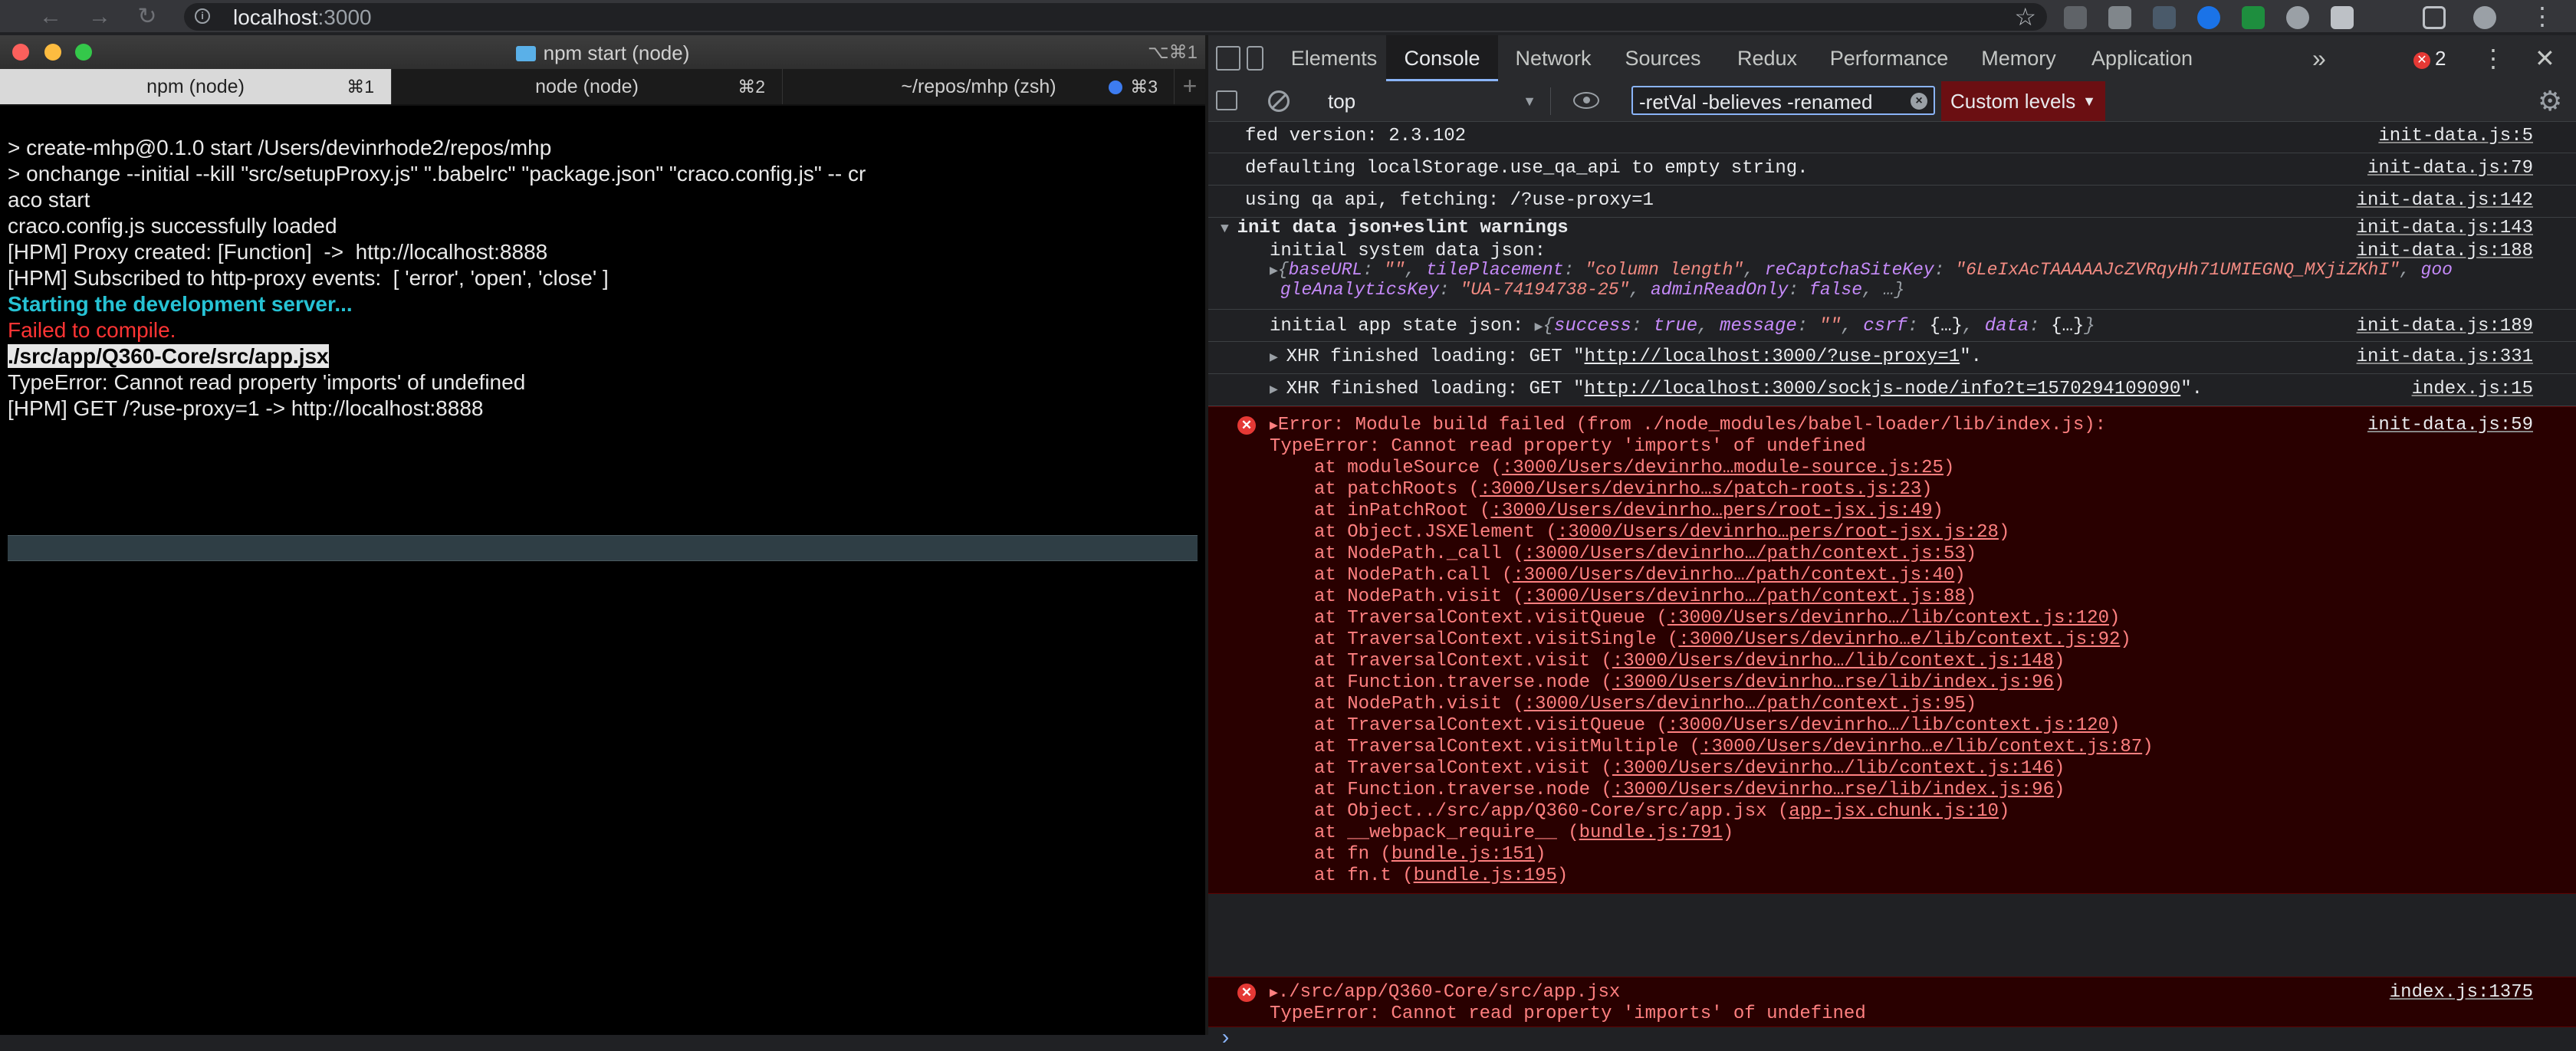 Image resolution: width=2576 pixels, height=1051 pixels. Describe the element at coordinates (1723, 468) in the screenshot. I see `stack-frame-link: :3000/Users/devinrho…module-source.js:25` at that location.